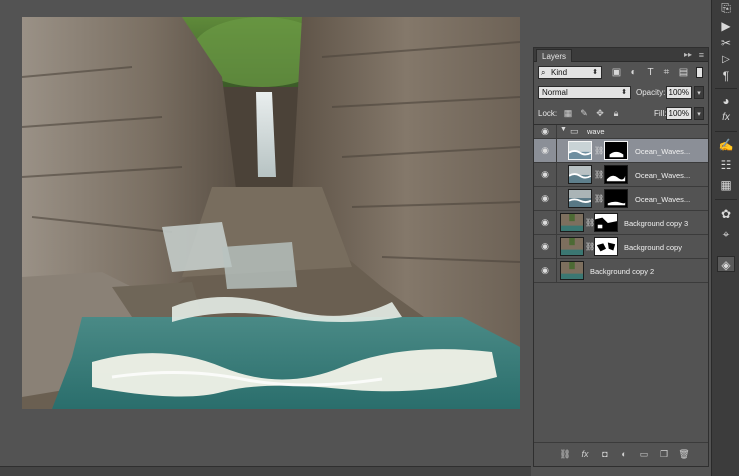  I want to click on channels-icon: ✿, so click(726, 214).